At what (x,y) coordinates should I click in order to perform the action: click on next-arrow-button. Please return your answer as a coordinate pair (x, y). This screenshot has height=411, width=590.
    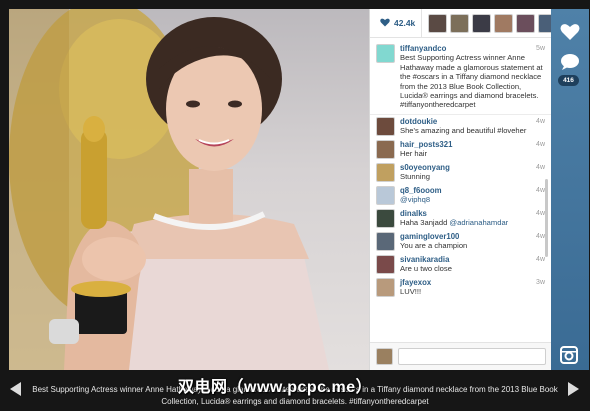
    Looking at the image, I should click on (573, 389).